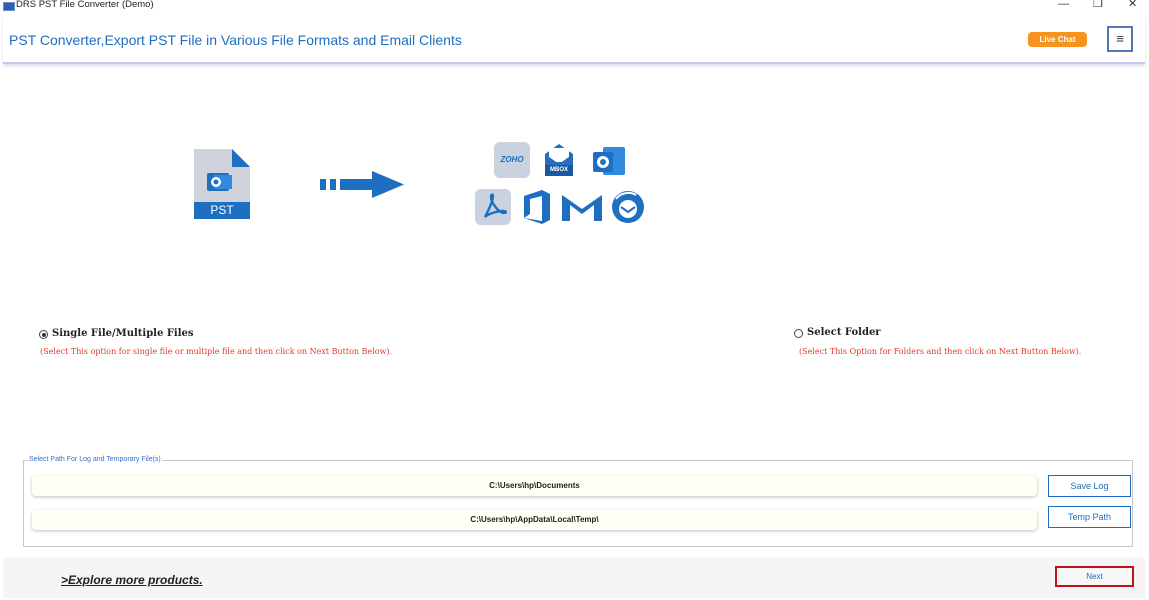  What do you see at coordinates (123, 333) in the screenshot?
I see `single-file-label: Single File/Multiple Files` at bounding box center [123, 333].